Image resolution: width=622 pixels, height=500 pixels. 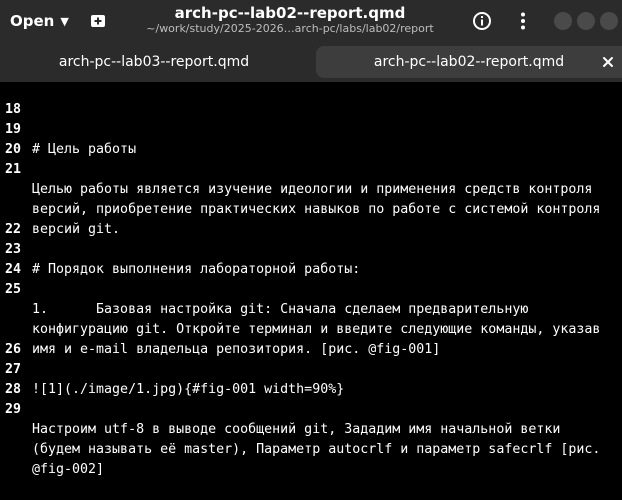 What do you see at coordinates (563, 21) in the screenshot?
I see `minimize-button` at bounding box center [563, 21].